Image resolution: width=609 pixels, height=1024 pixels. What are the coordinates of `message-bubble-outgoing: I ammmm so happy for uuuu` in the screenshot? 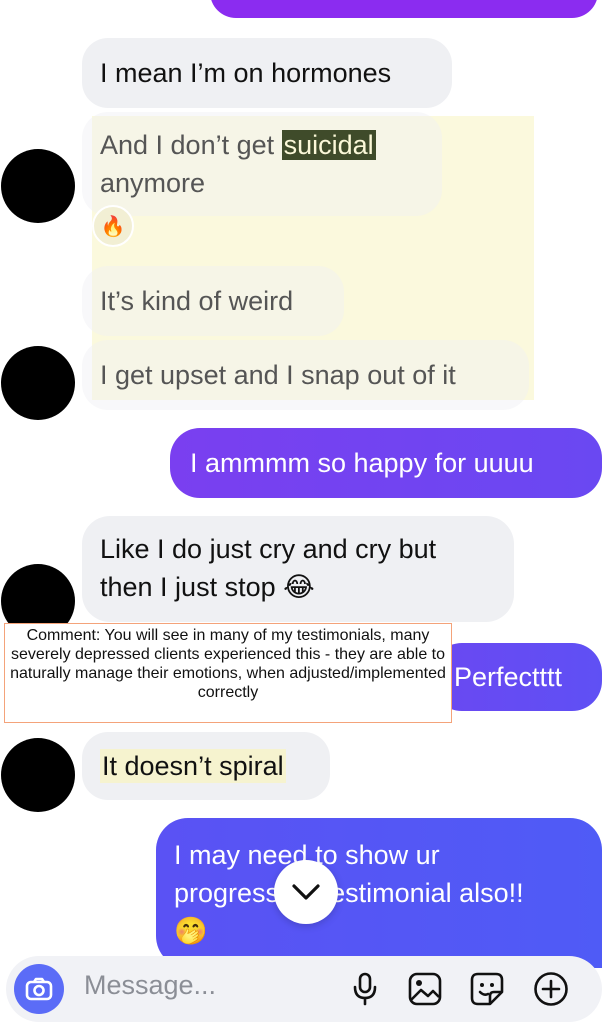 It's located at (386, 463).